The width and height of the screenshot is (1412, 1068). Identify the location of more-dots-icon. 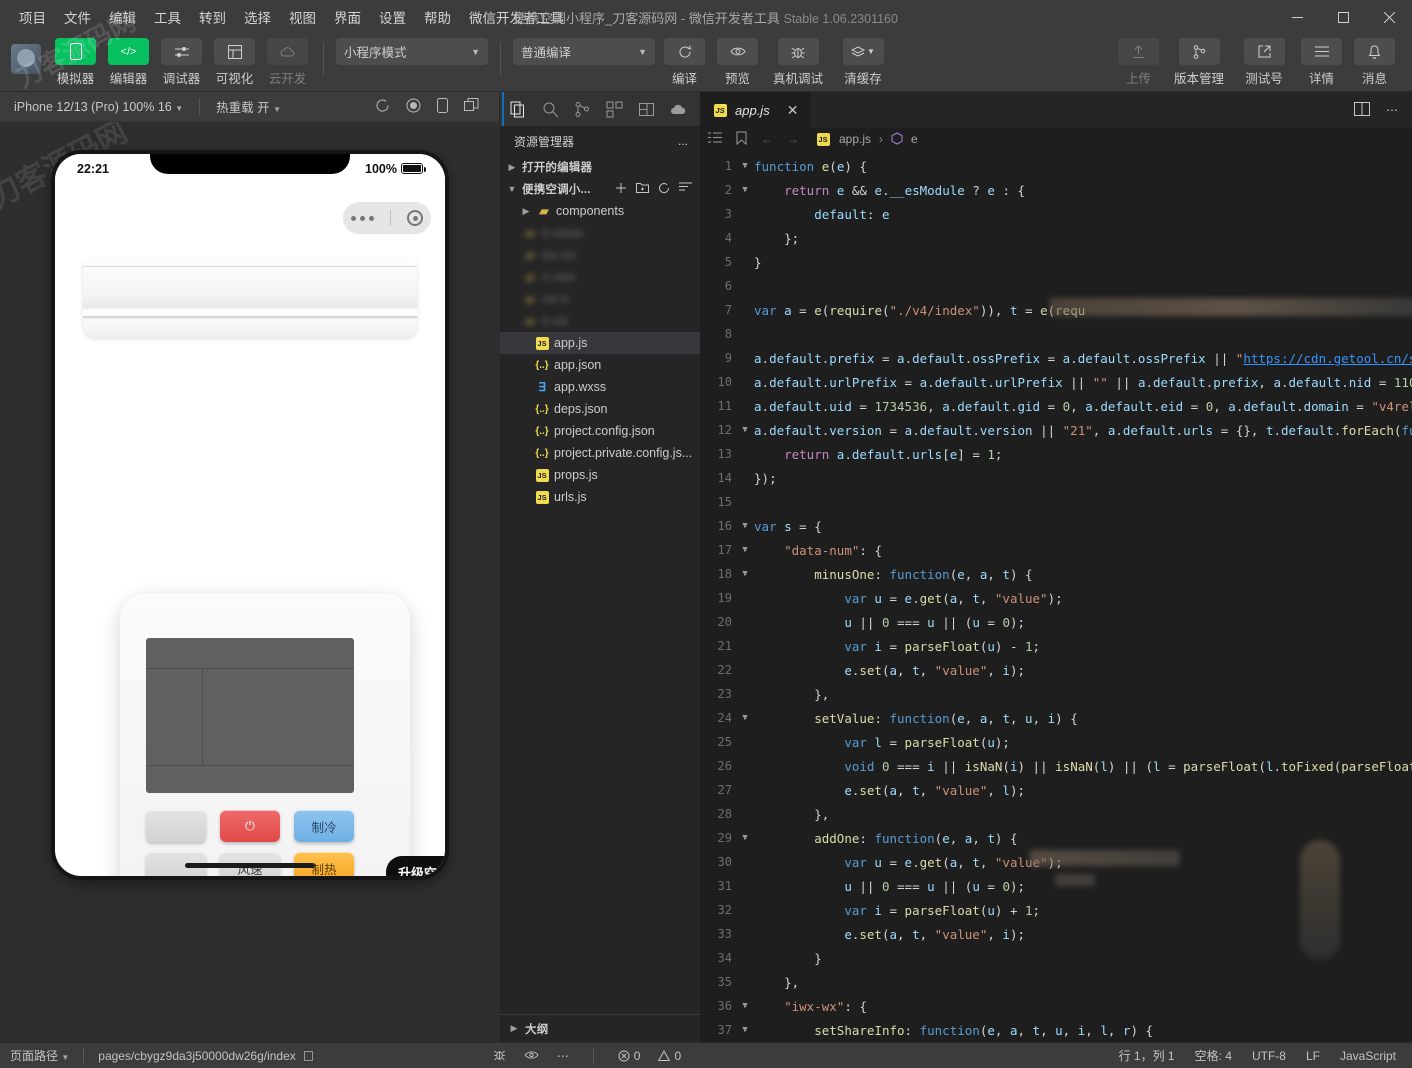
(362, 218).